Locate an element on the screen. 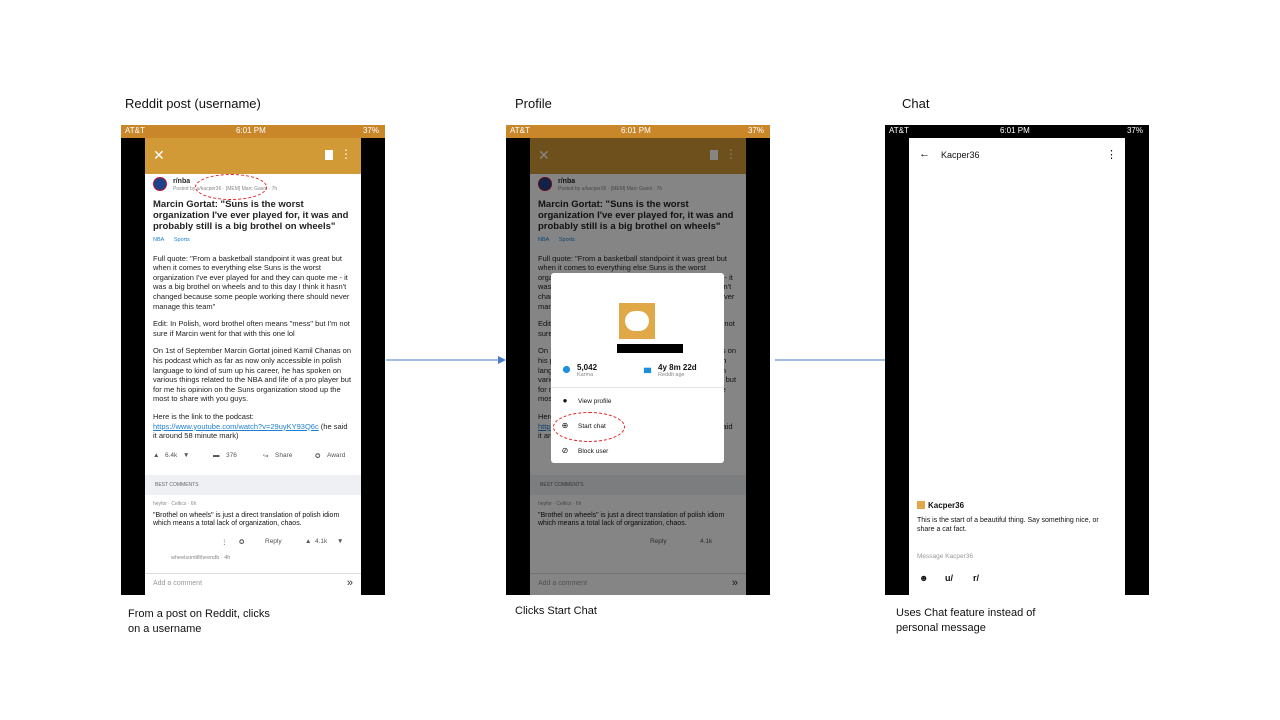 The width and height of the screenshot is (1280, 720). chat-intro-username: Kacper36 is located at coordinates (946, 505).